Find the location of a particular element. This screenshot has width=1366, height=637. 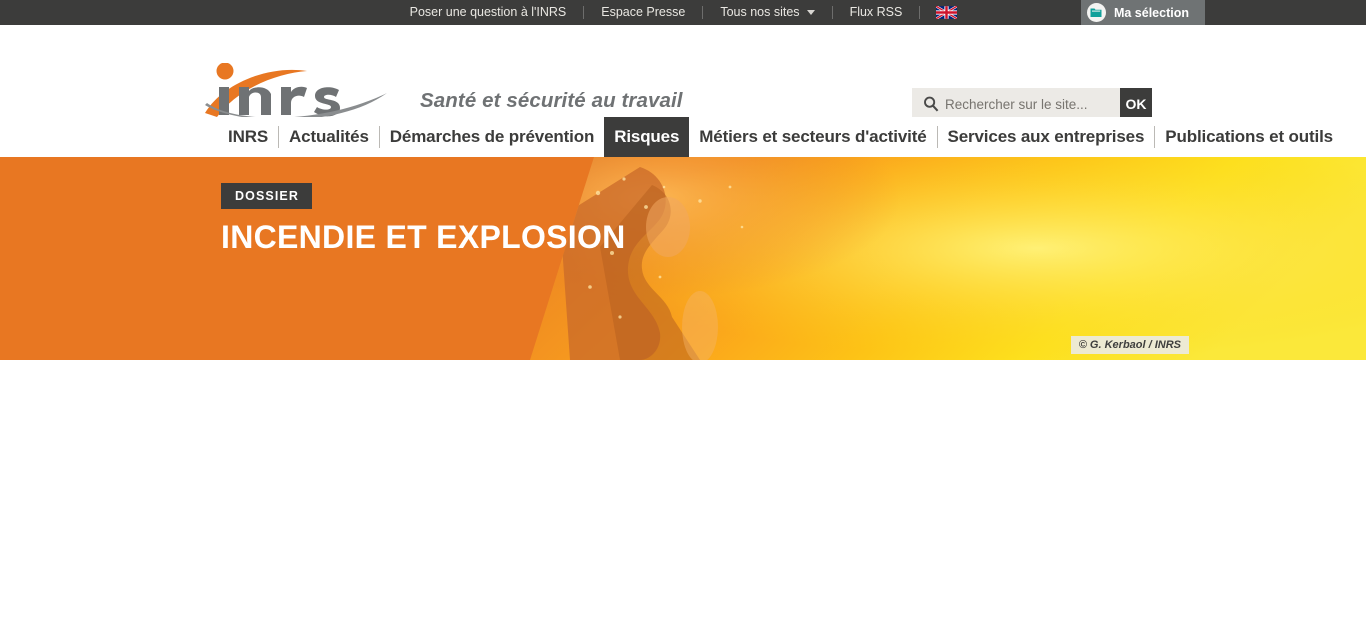

topbar-link-all-sites-label: Tous nos sites is located at coordinates (760, 12).